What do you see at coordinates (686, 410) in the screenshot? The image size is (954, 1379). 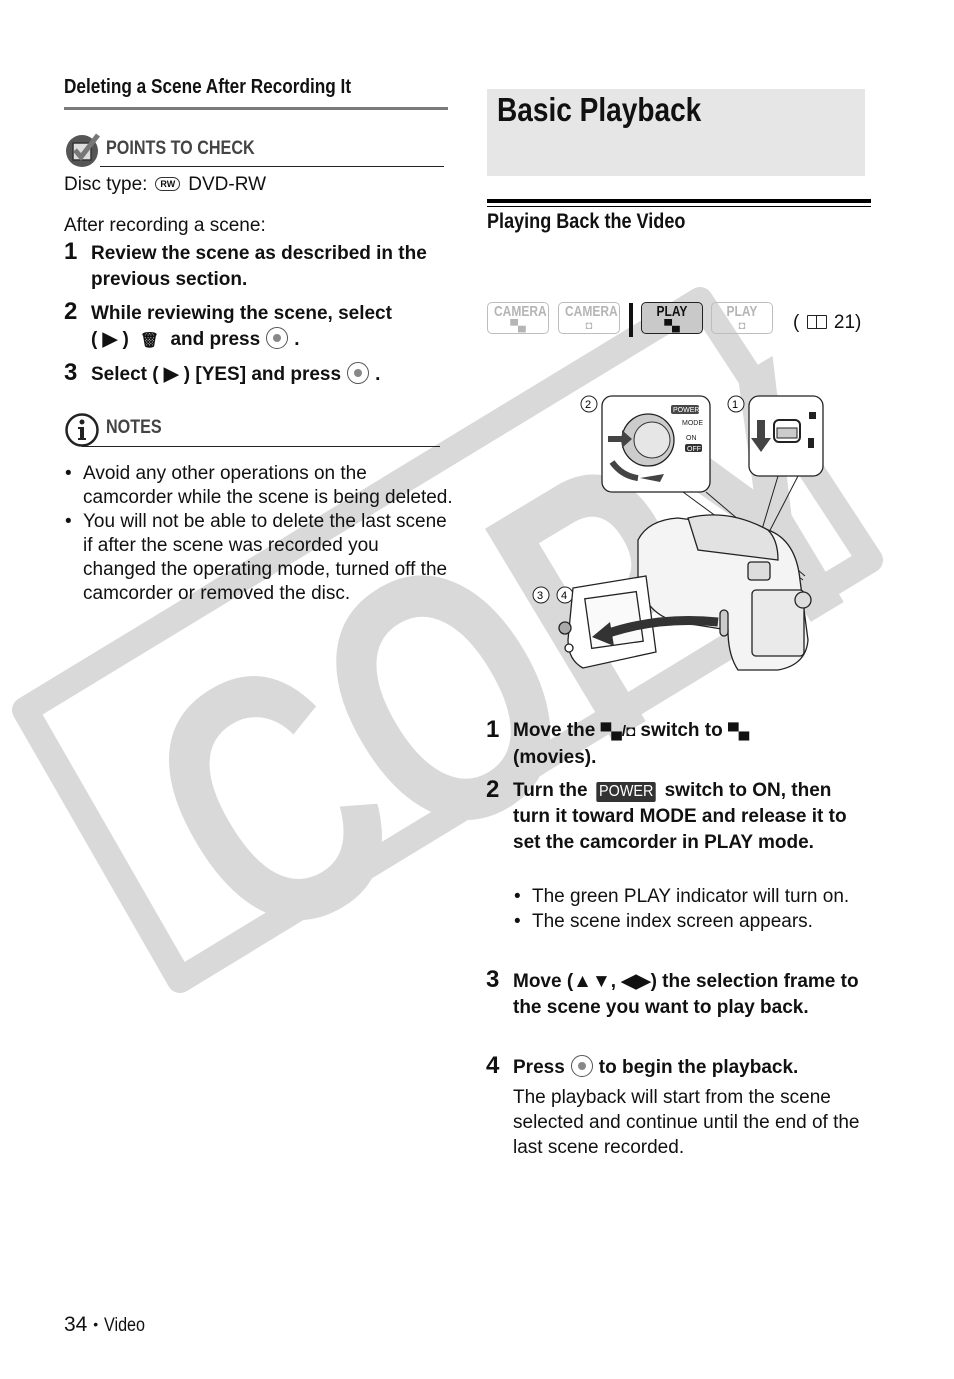 I see `power-tag-text: POWER` at bounding box center [686, 410].